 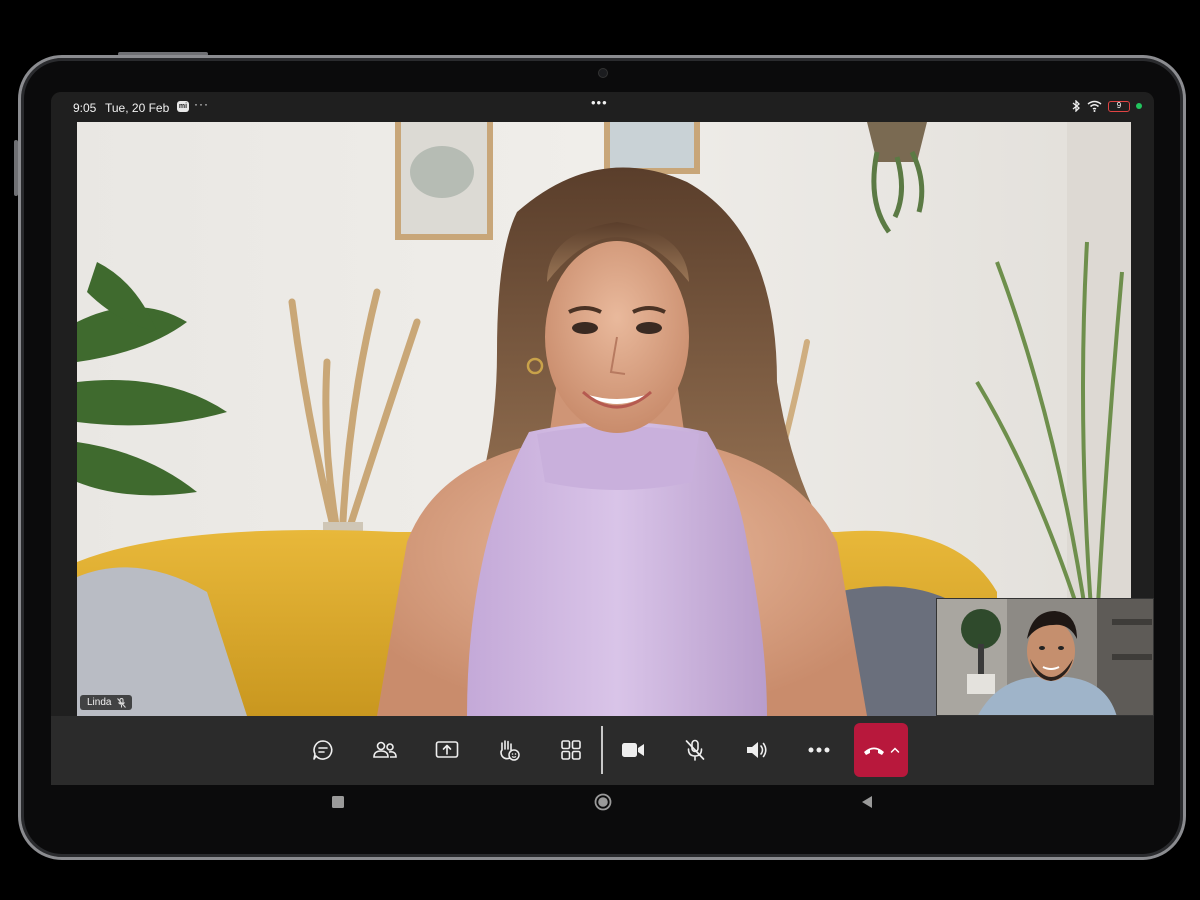 I want to click on share-screen-button, so click(x=447, y=750).